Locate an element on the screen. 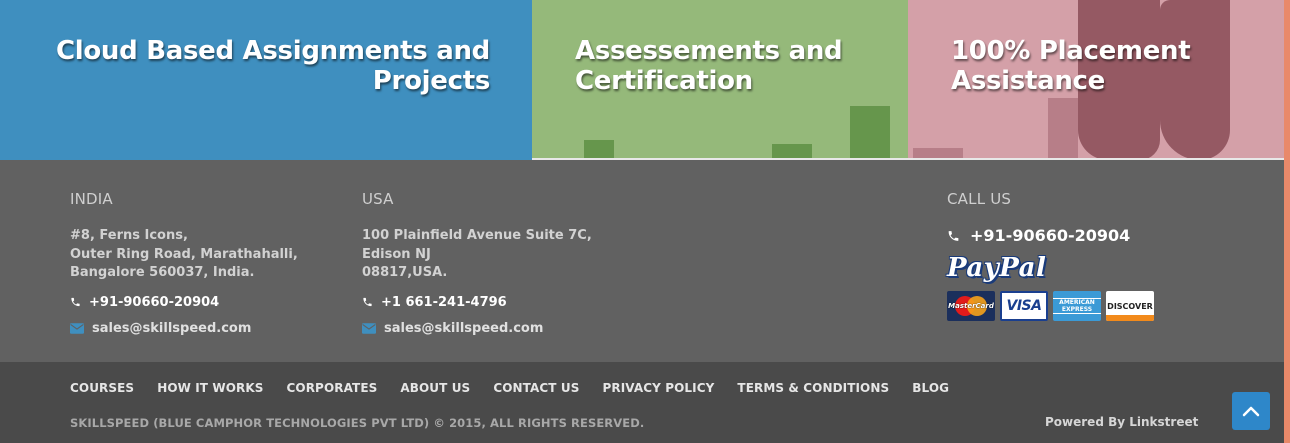 This screenshot has width=1290, height=443. nav-courses: COURSES is located at coordinates (102, 388).